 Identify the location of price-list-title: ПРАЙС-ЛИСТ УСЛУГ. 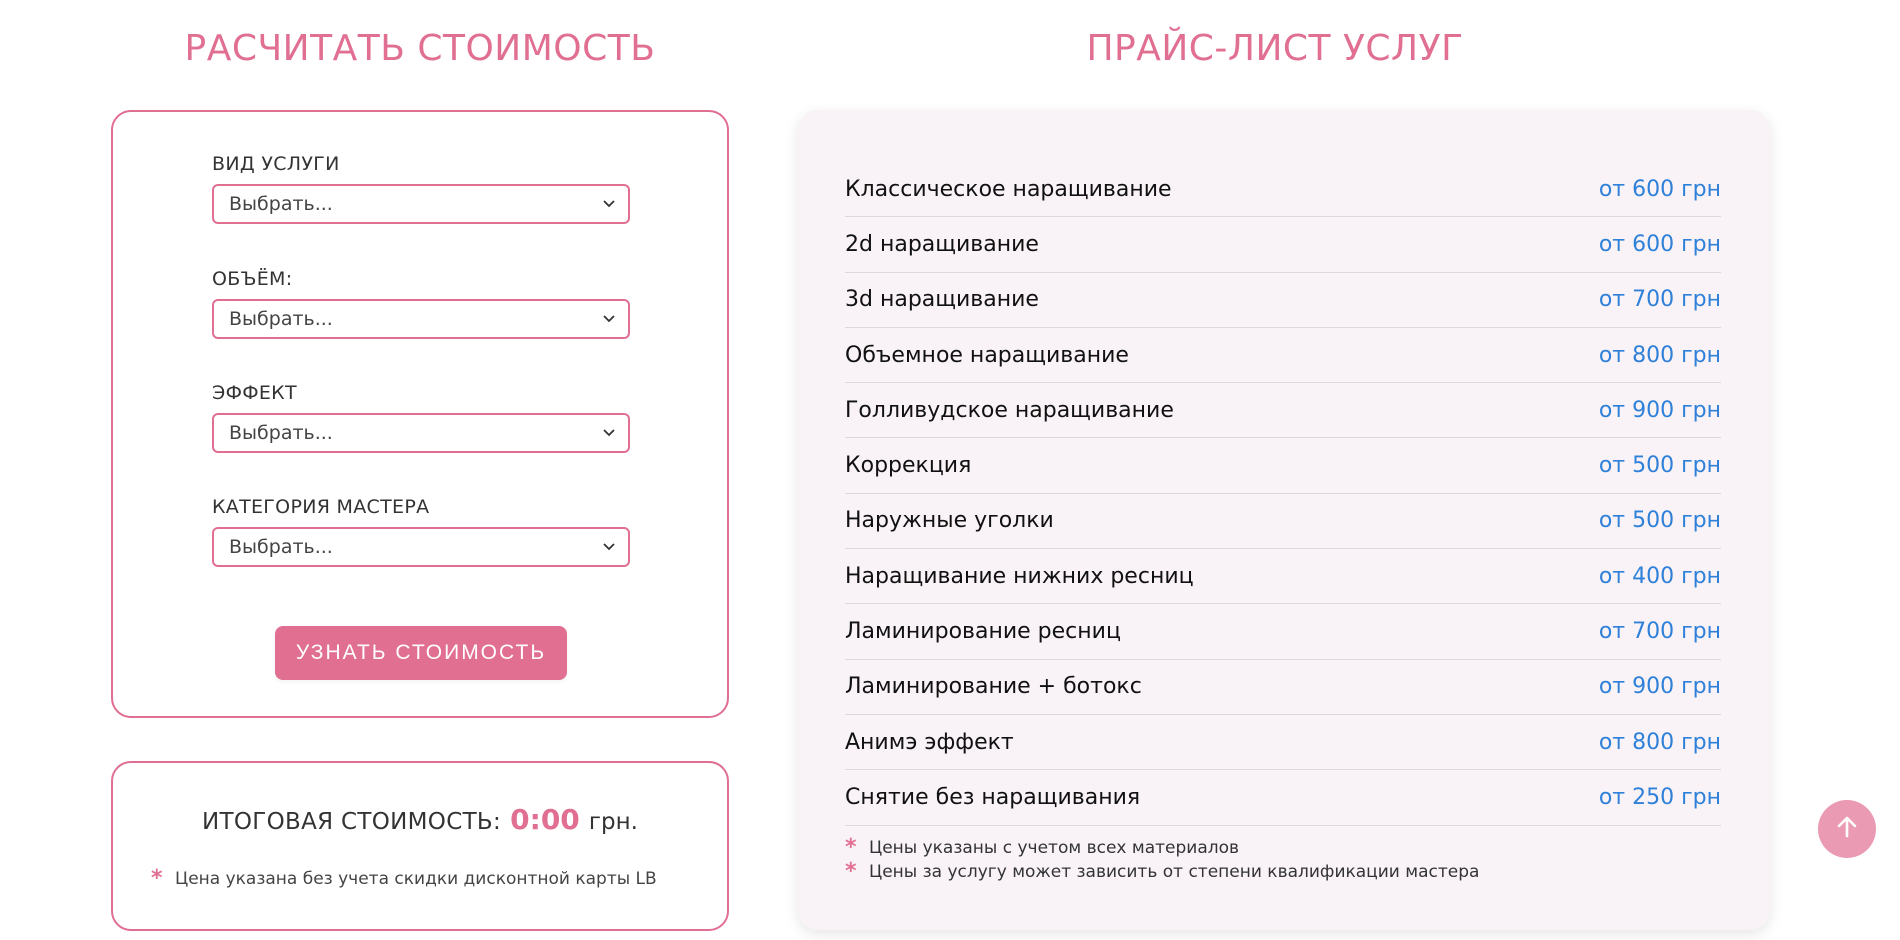
(1275, 48).